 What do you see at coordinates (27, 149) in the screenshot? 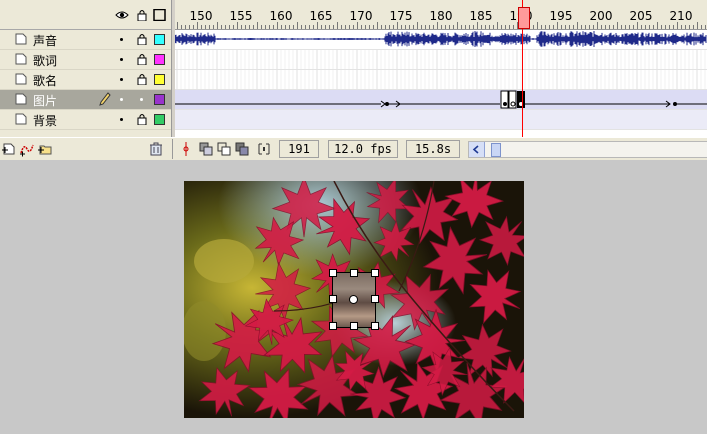
I see `add-motion-guide-icon` at bounding box center [27, 149].